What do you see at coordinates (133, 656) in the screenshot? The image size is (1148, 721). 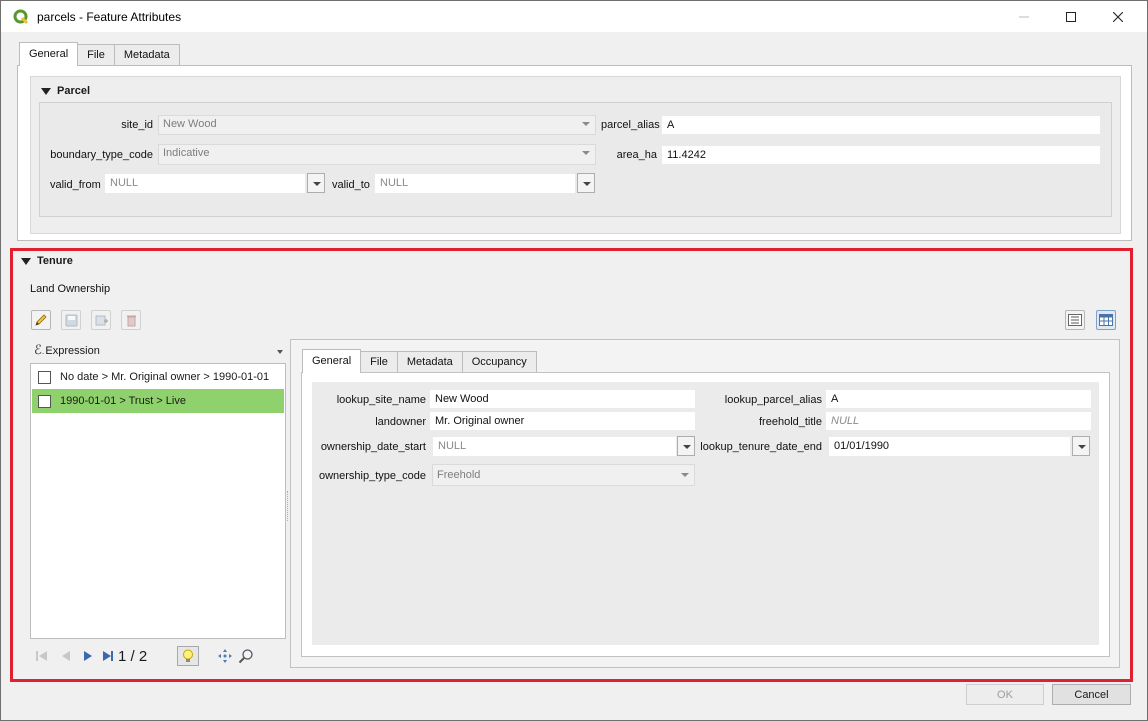 I see `feature-counter: 1 / 2` at bounding box center [133, 656].